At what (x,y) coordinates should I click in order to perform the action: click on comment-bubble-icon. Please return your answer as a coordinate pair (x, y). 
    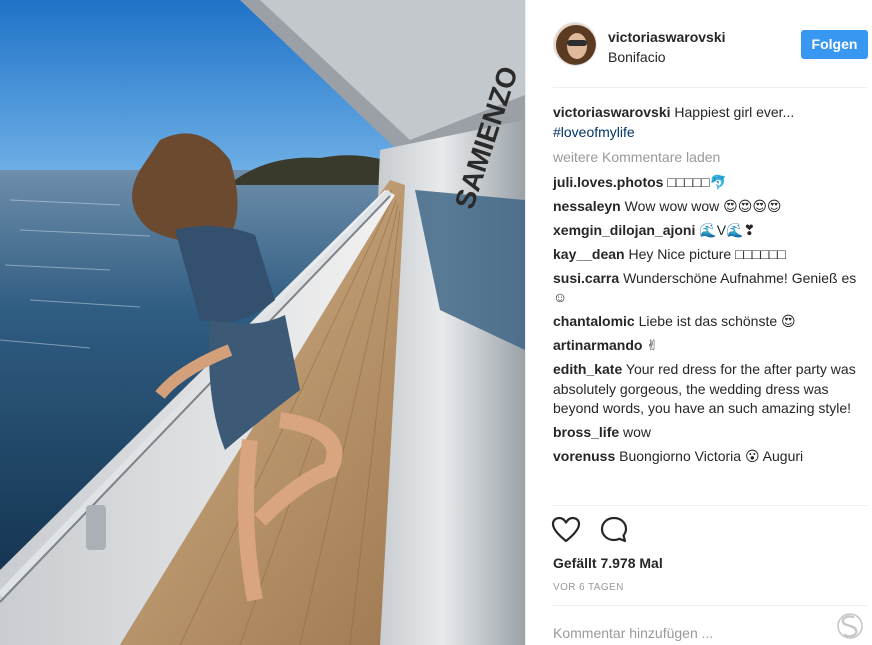
    Looking at the image, I should click on (614, 530).